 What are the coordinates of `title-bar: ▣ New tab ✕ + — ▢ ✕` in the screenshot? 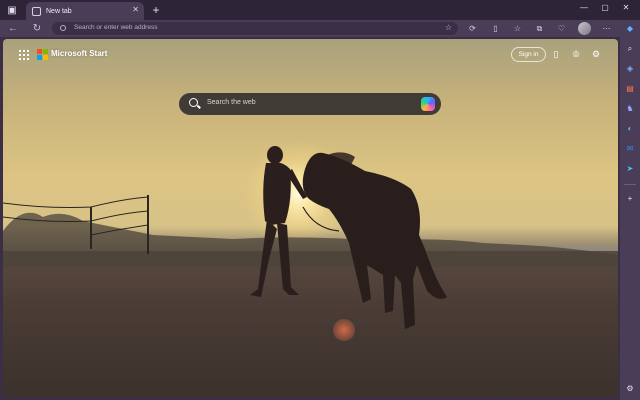 It's located at (320, 10).